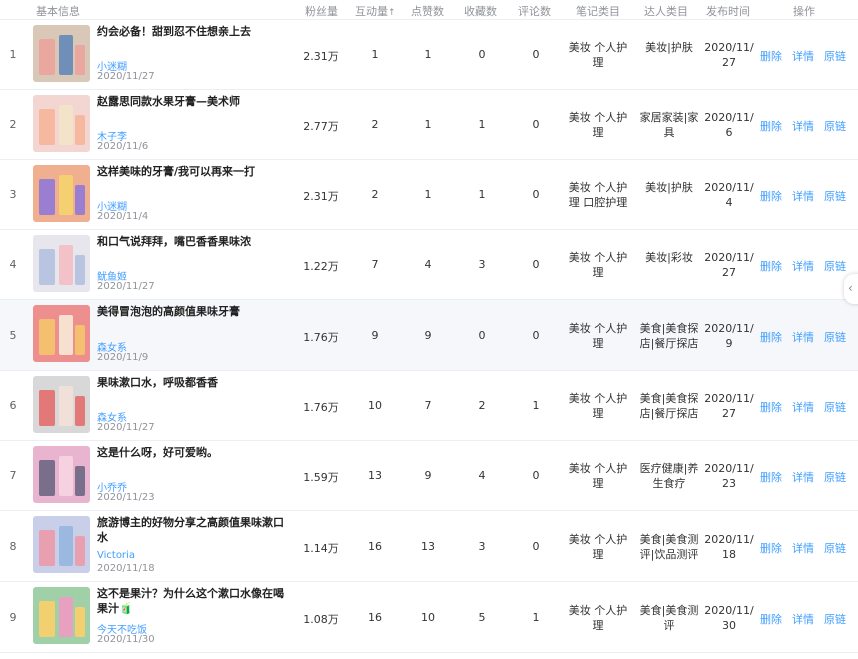 The width and height of the screenshot is (858, 659). Describe the element at coordinates (480, 11) in the screenshot. I see `header-collects: 收藏数` at that location.